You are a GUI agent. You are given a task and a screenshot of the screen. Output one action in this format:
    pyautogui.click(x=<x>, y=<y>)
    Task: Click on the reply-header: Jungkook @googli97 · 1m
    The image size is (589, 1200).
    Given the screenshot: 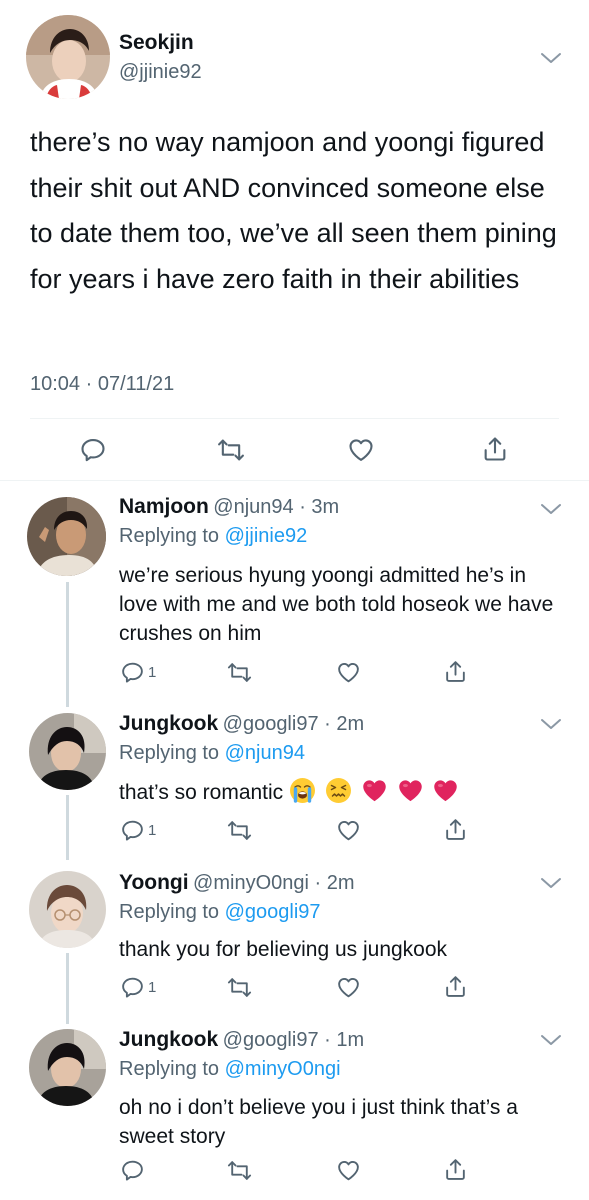 What is the action you would take?
    pyautogui.click(x=241, y=1040)
    